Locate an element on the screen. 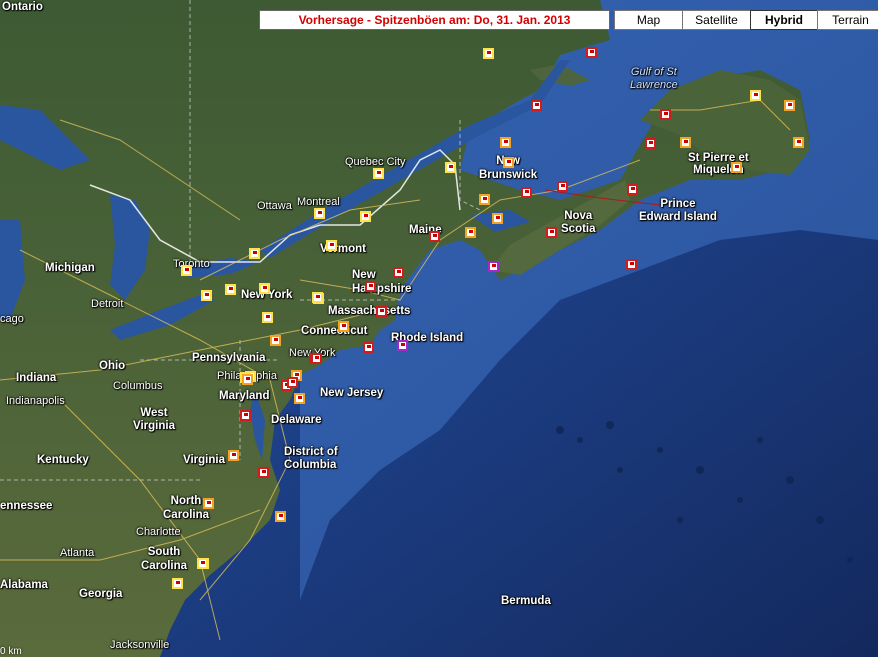  map-type-terrain-button: Terrain is located at coordinates (847, 20).